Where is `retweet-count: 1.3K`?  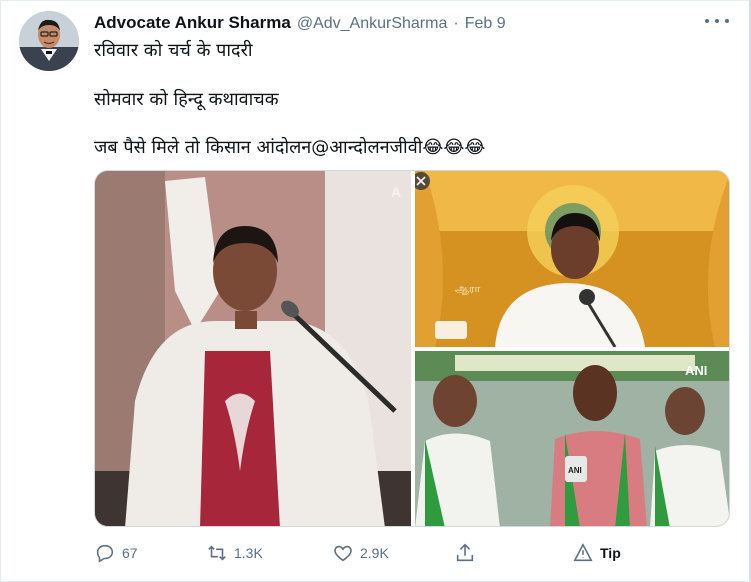
retweet-count: 1.3K is located at coordinates (248, 553).